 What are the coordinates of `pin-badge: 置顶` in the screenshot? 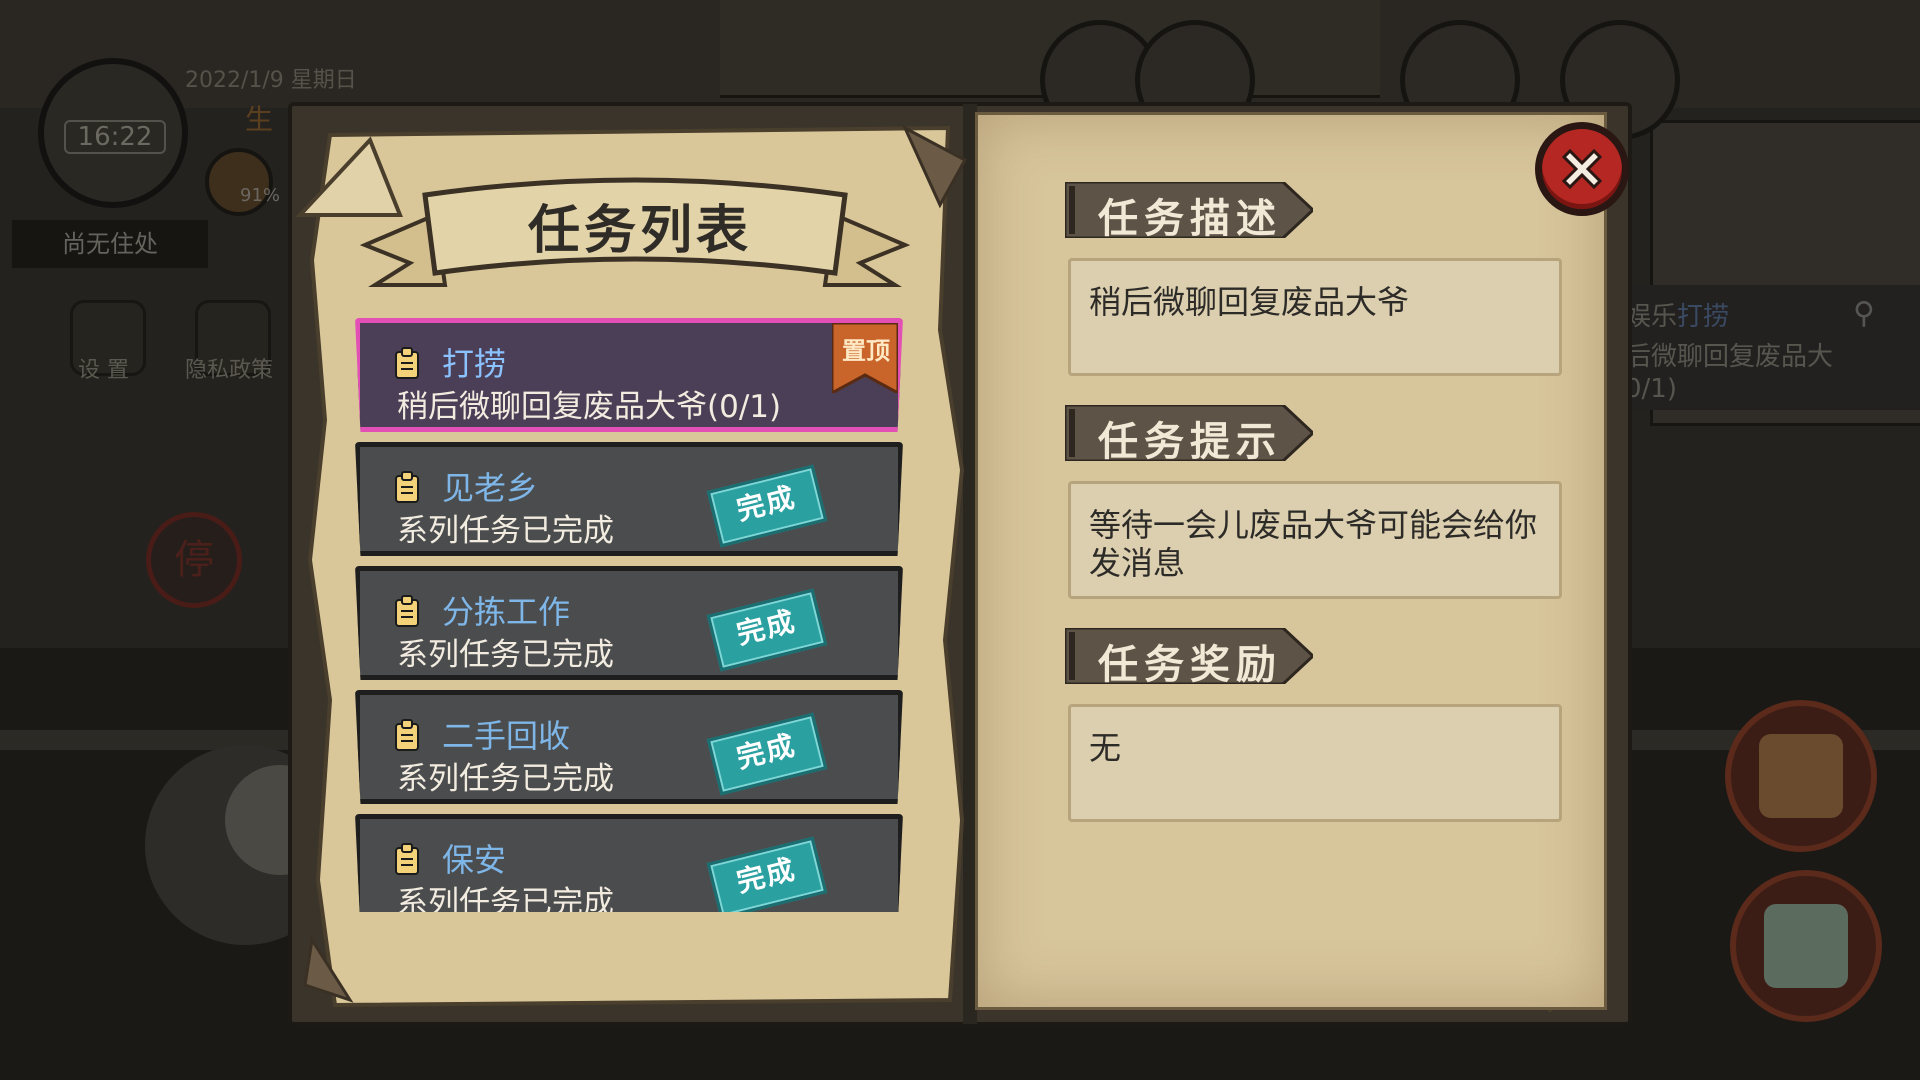 It's located at (866, 351).